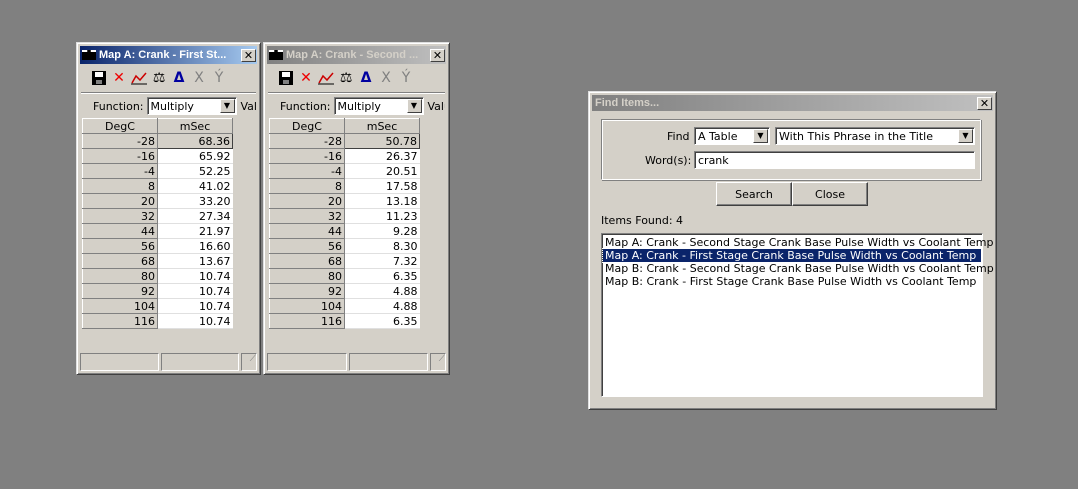 The image size is (1078, 489). What do you see at coordinates (382, 216) in the screenshot?
I see `table-cell: 11.23` at bounding box center [382, 216].